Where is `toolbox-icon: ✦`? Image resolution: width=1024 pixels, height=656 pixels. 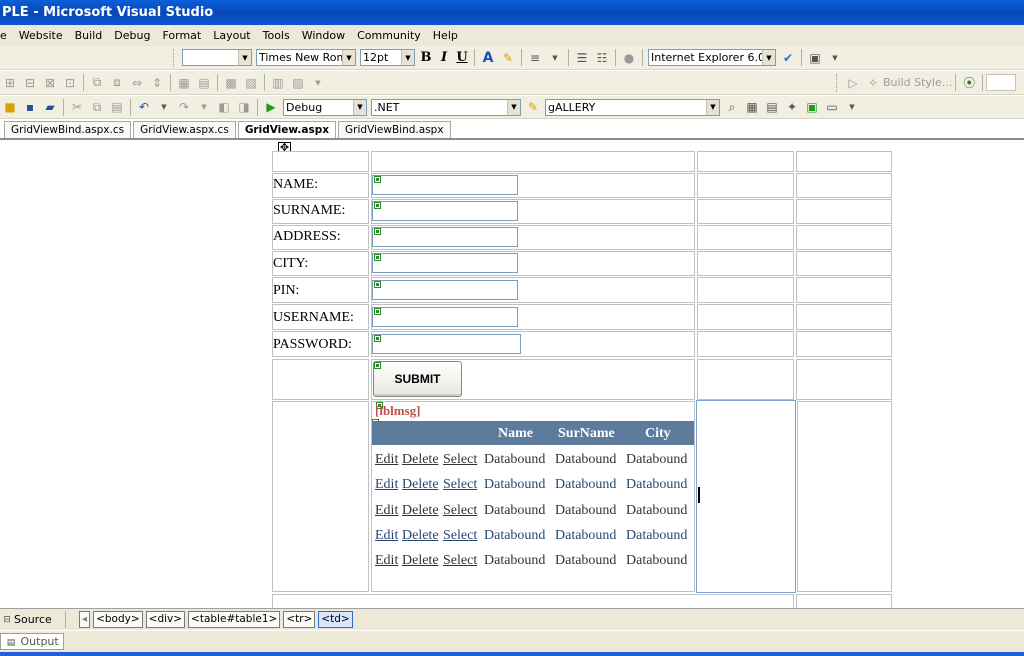
toolbox-icon: ✦ is located at coordinates (792, 107).